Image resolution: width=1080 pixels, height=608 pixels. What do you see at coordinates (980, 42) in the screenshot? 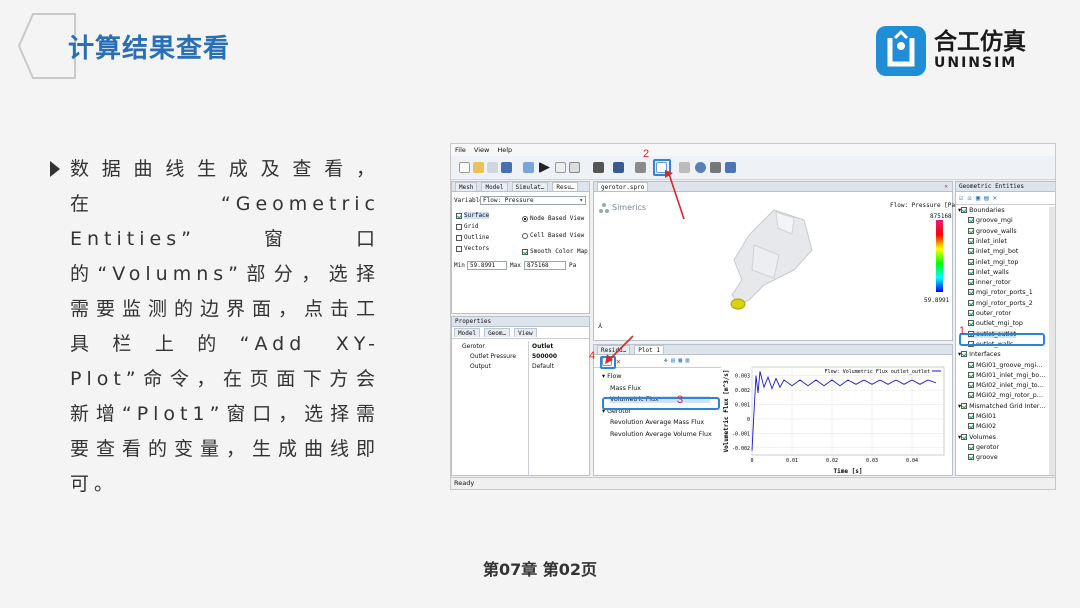
I see `logo-chinese-text: 合工仿真` at bounding box center [980, 42].